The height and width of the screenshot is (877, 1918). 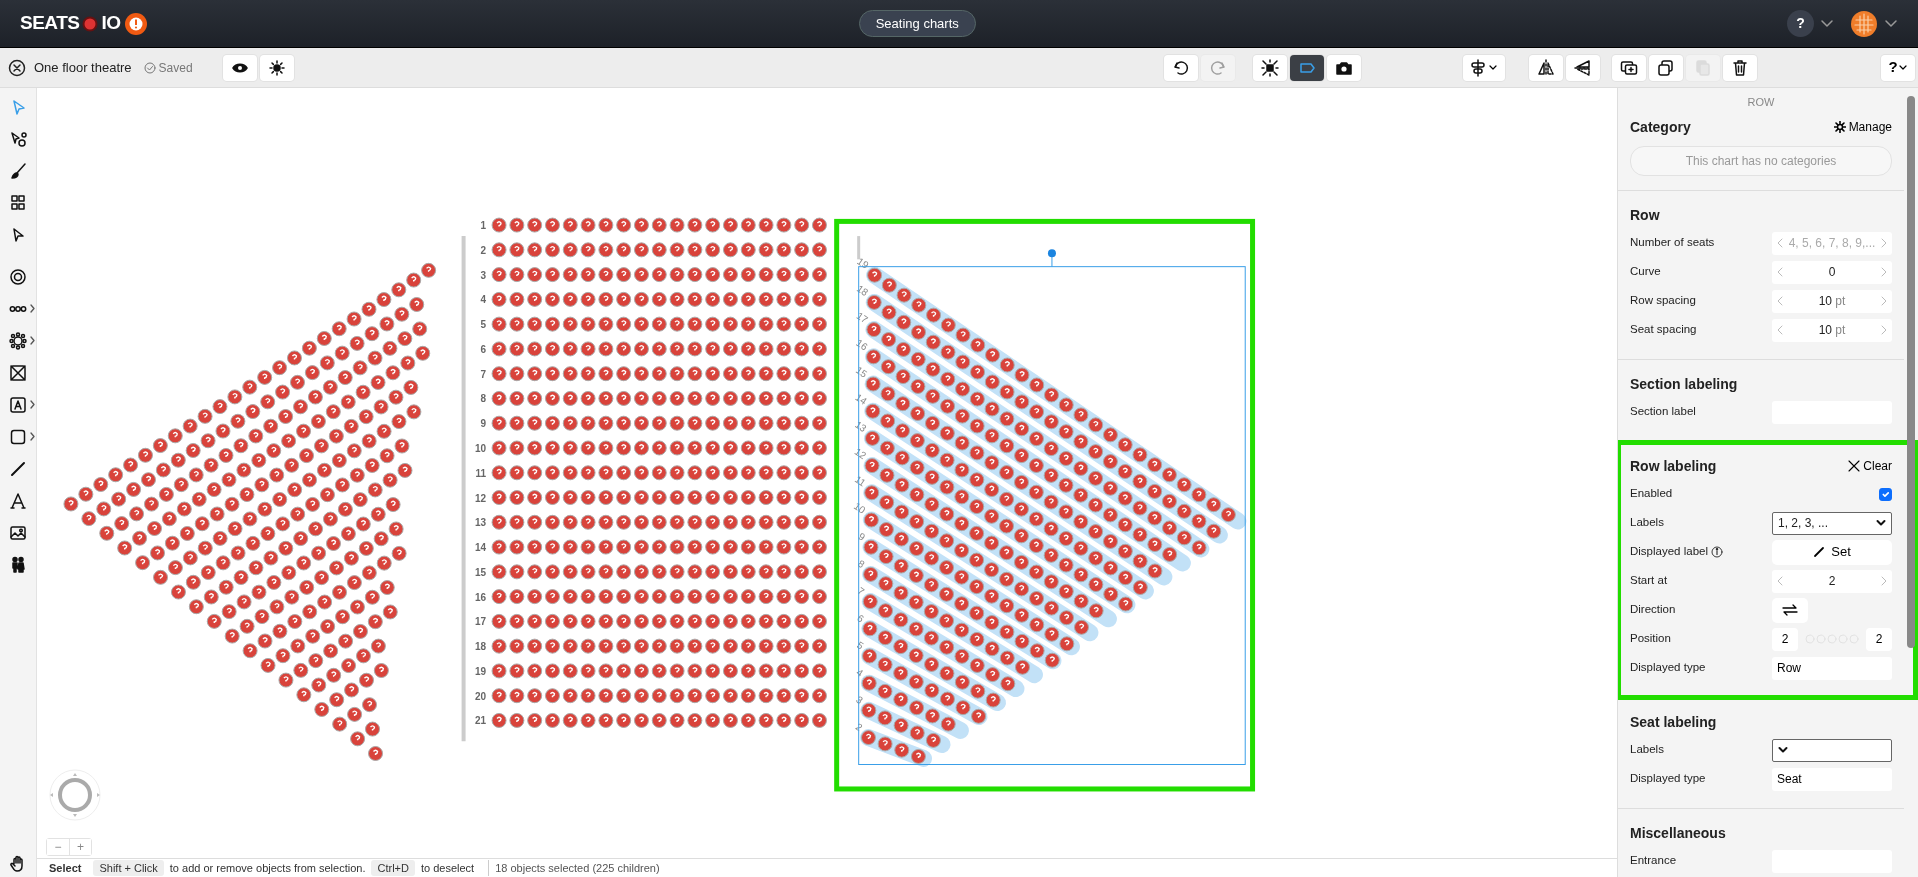 I want to click on align-icon, so click(x=1477, y=67).